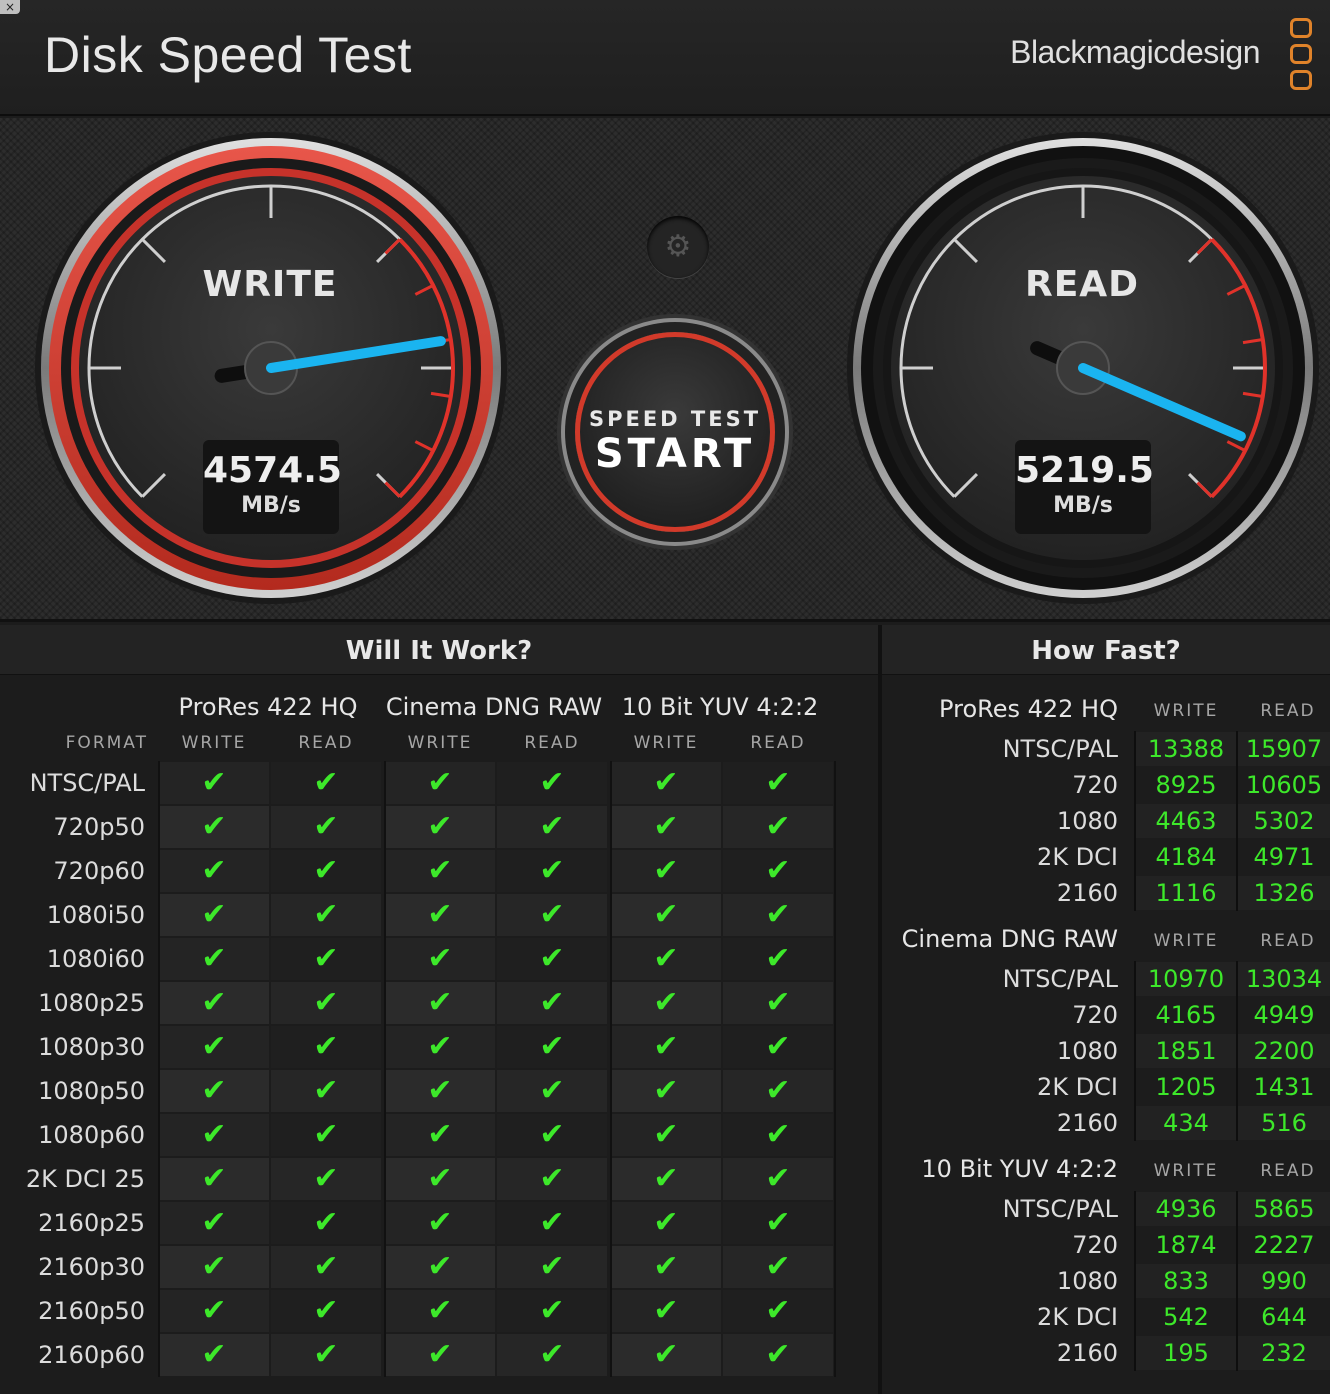  Describe the element at coordinates (87, 783) in the screenshot. I see `wiw-format-label: NTSC/PAL` at that location.